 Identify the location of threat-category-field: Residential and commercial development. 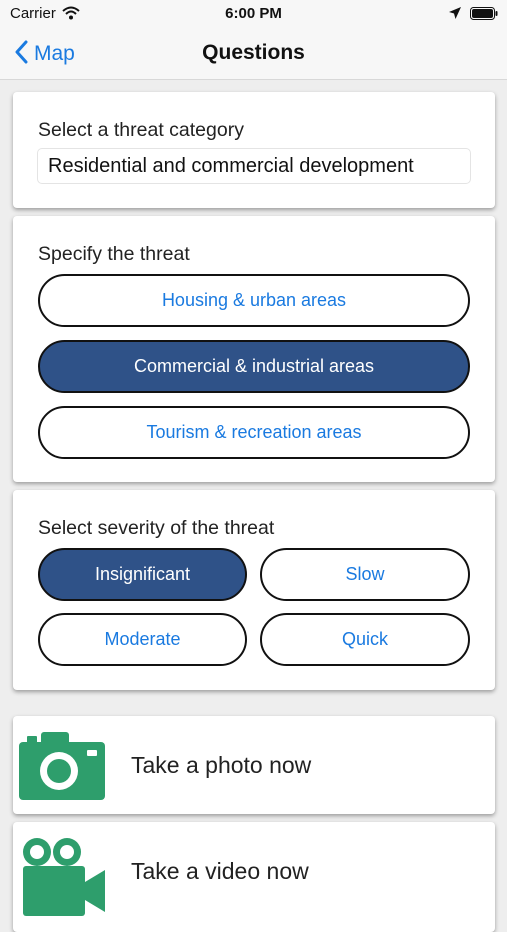
(254, 166).